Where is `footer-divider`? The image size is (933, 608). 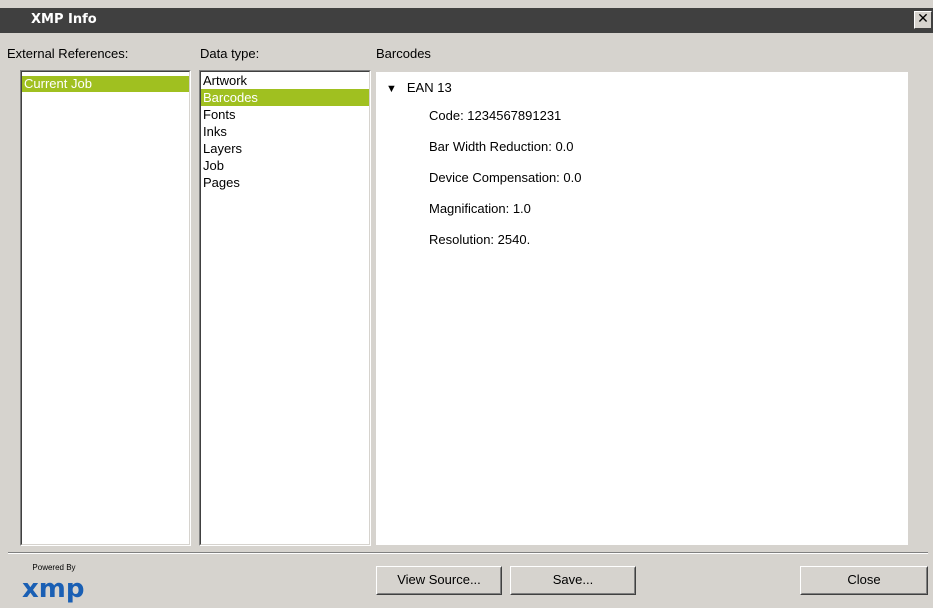
footer-divider is located at coordinates (468, 553).